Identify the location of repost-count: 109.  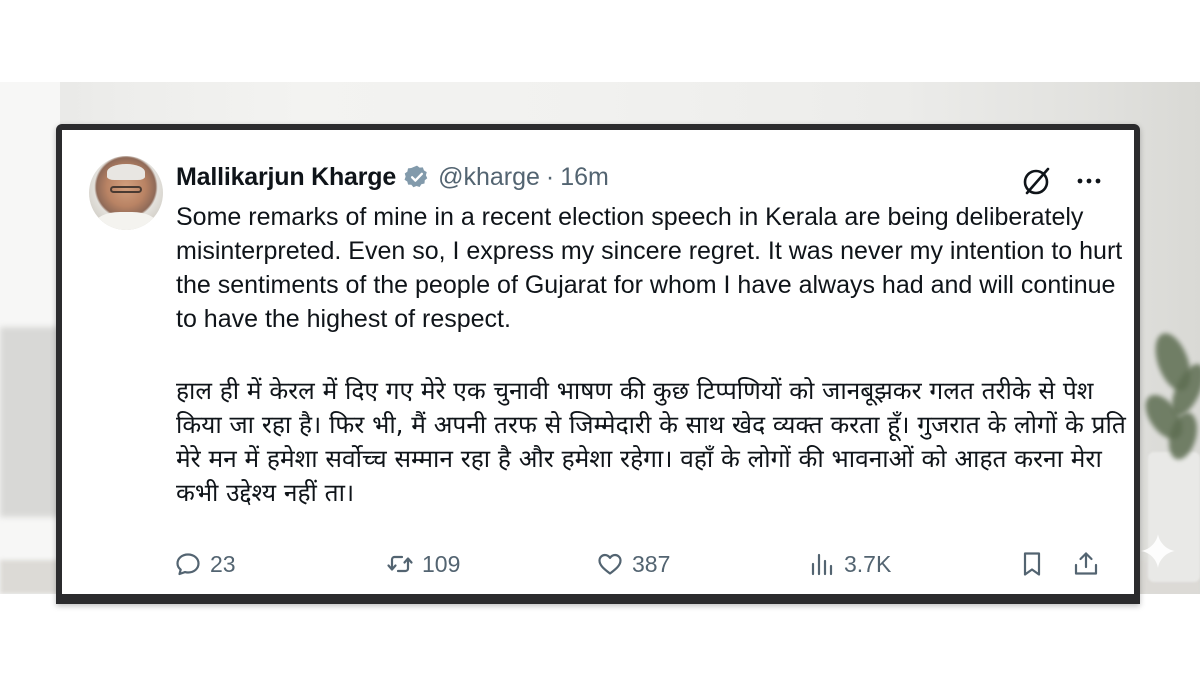
(441, 563).